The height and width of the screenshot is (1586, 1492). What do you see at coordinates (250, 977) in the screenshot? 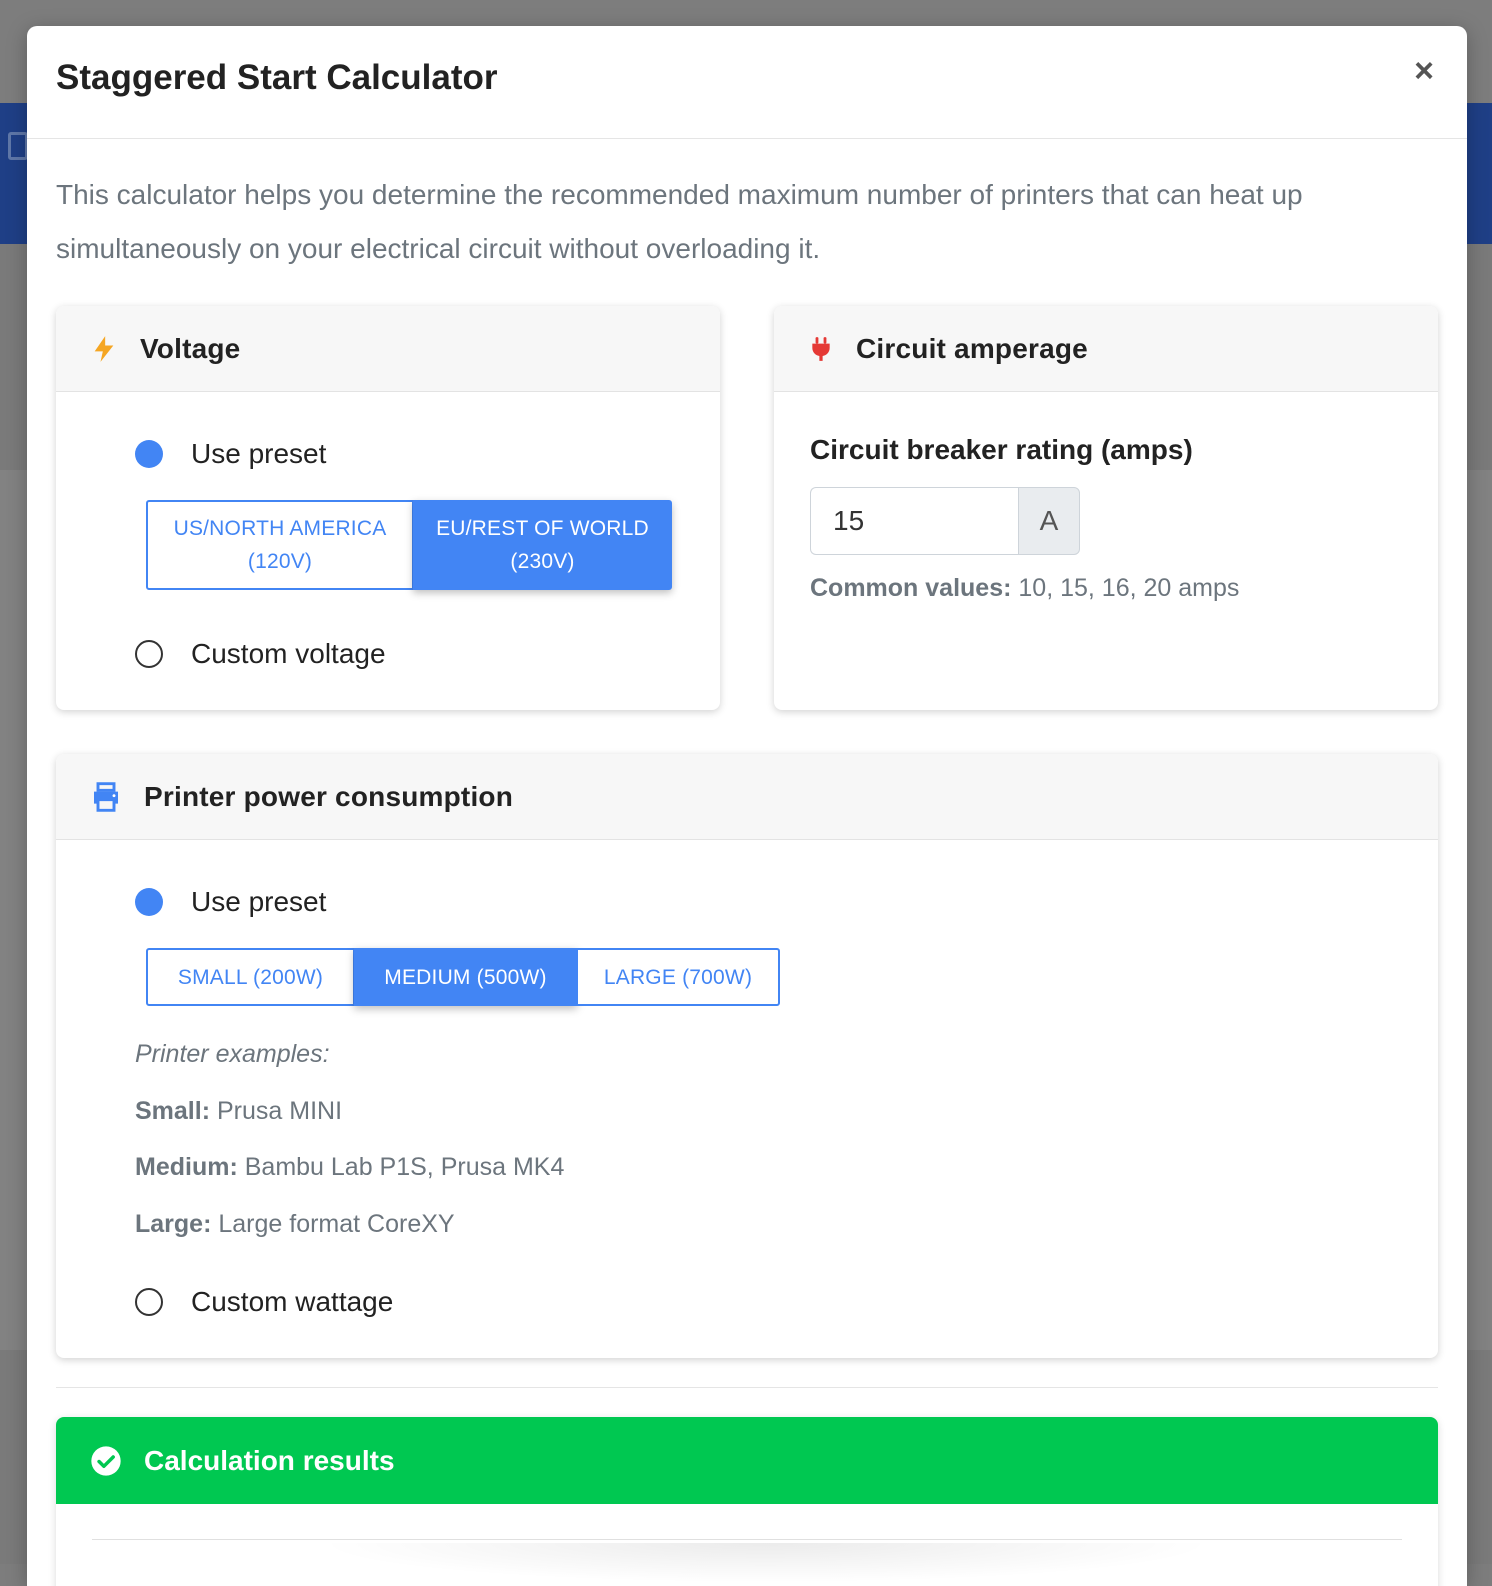
I see `preset-small-button: SMALL (200W)` at bounding box center [250, 977].